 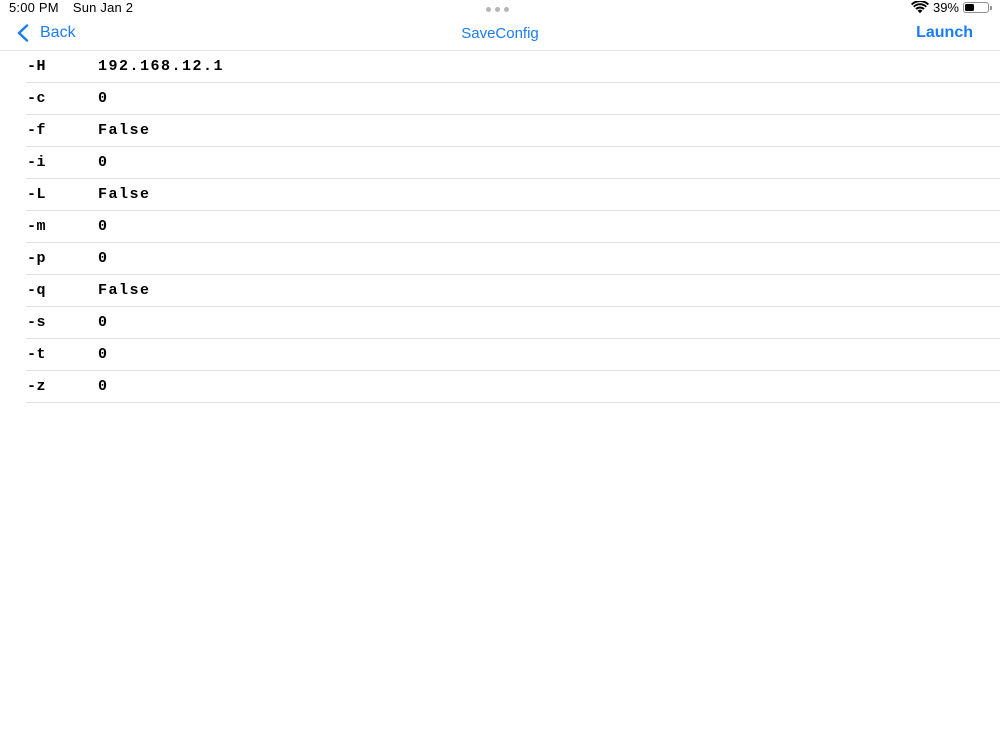 I want to click on config-flag: -f, so click(x=37, y=130).